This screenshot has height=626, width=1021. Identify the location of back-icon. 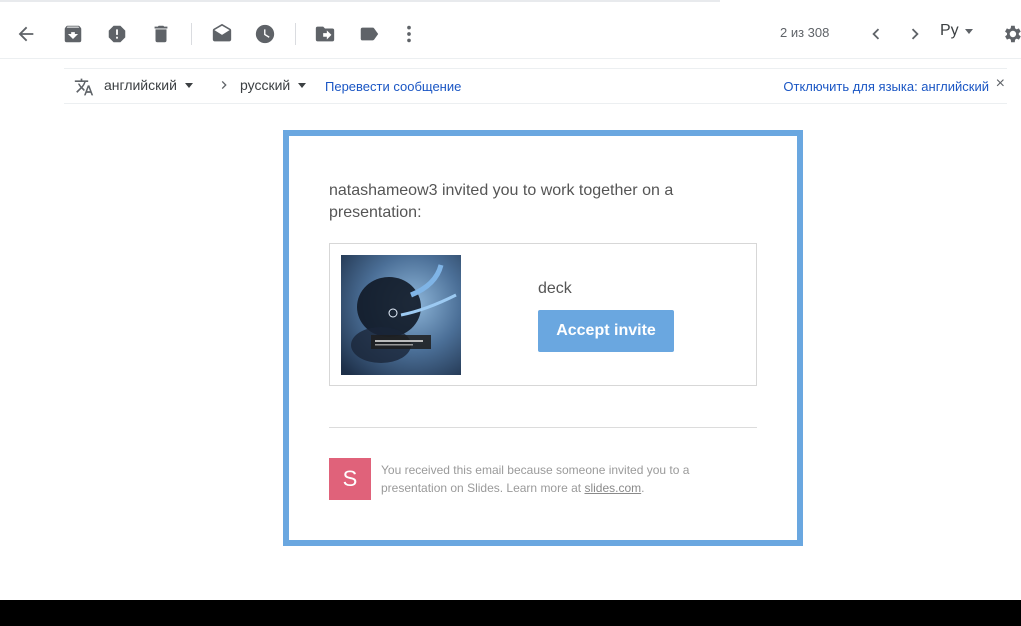
(26, 34).